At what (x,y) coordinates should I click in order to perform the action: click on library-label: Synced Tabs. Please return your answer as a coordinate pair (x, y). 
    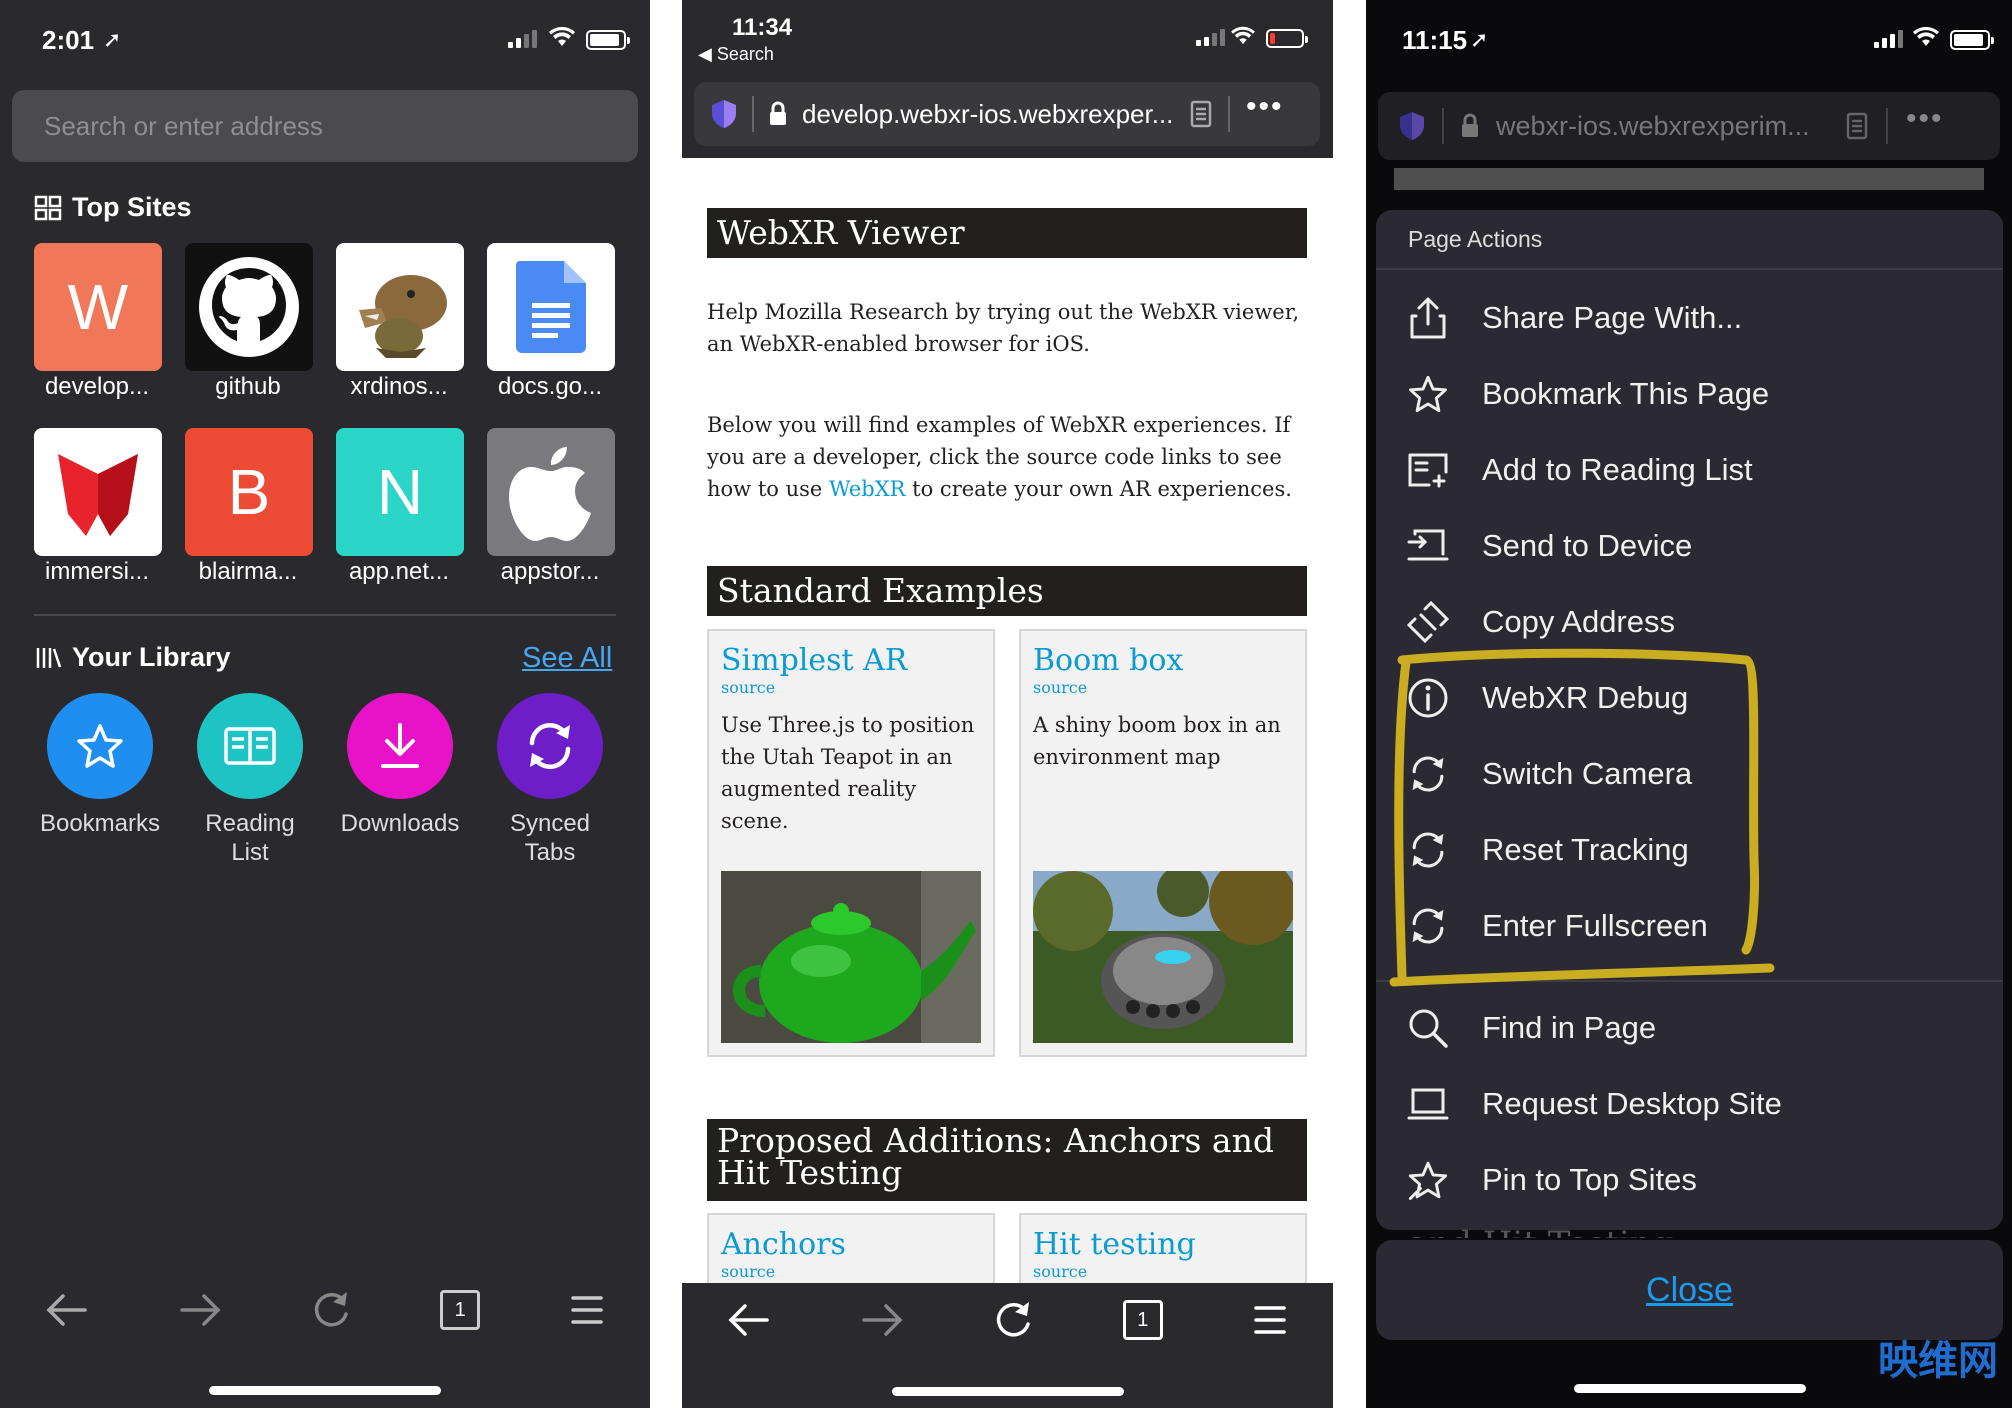
    Looking at the image, I should click on (550, 838).